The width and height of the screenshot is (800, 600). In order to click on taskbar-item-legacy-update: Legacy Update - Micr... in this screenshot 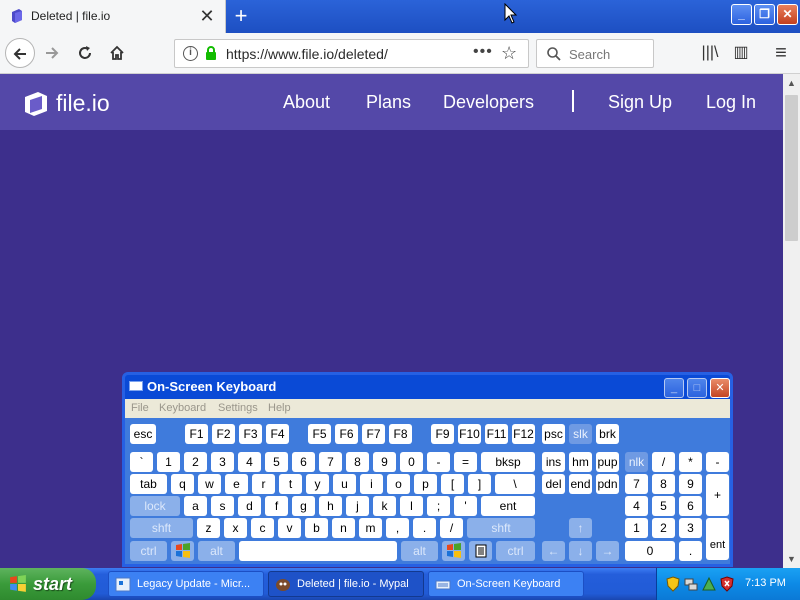, I will do `click(186, 584)`.